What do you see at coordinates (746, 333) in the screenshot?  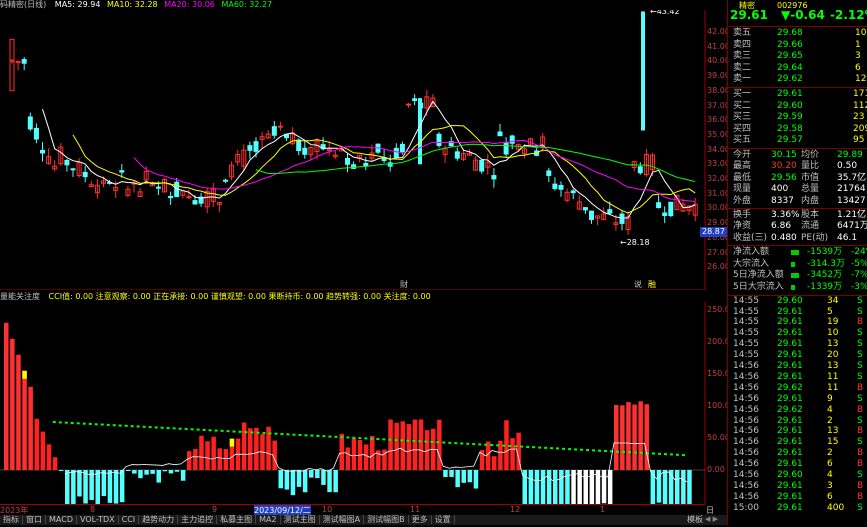 I see `tick-time: 14:55` at bounding box center [746, 333].